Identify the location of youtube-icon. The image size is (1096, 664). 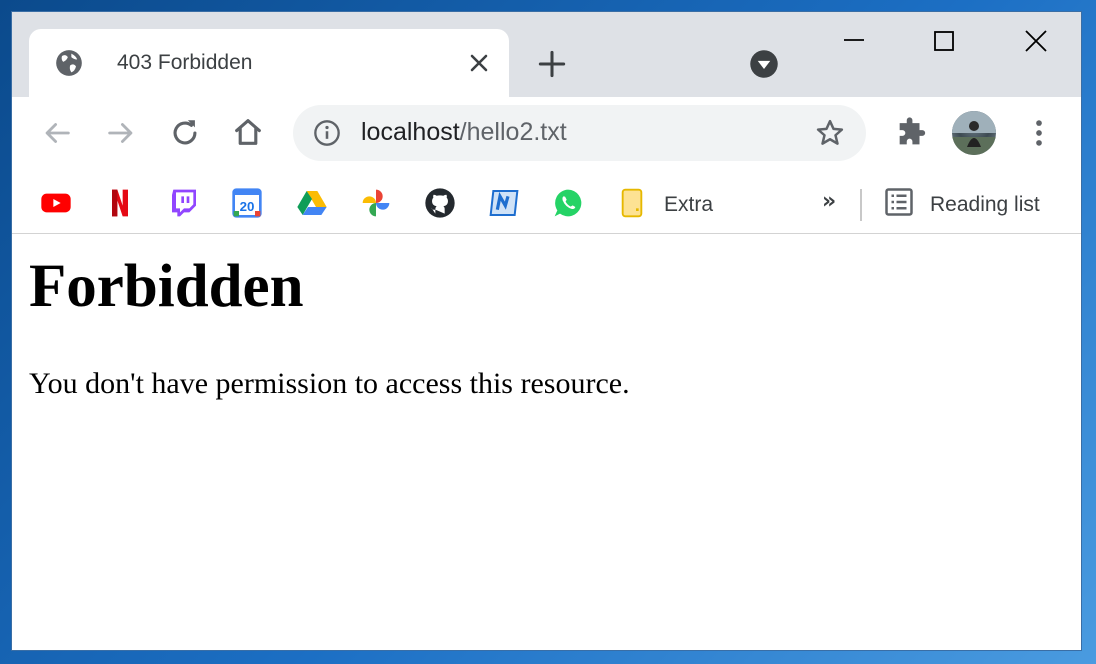
(56, 203).